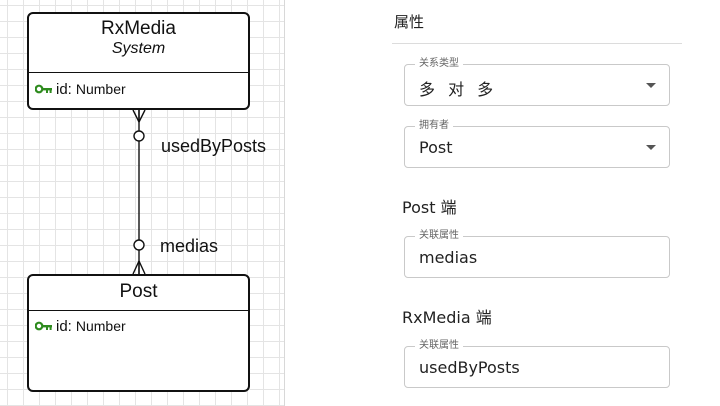 This screenshot has height=406, width=720. I want to click on entity-name: RxMedia, so click(138, 28).